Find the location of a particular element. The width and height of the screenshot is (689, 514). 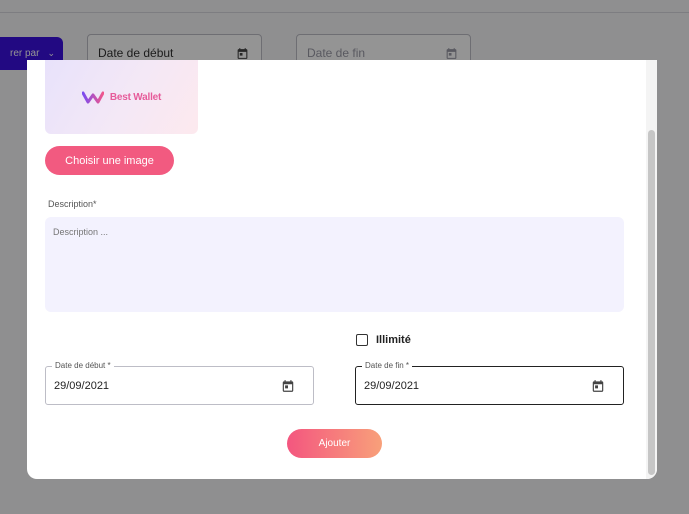

end-date-label: Date de fin * is located at coordinates (387, 365).